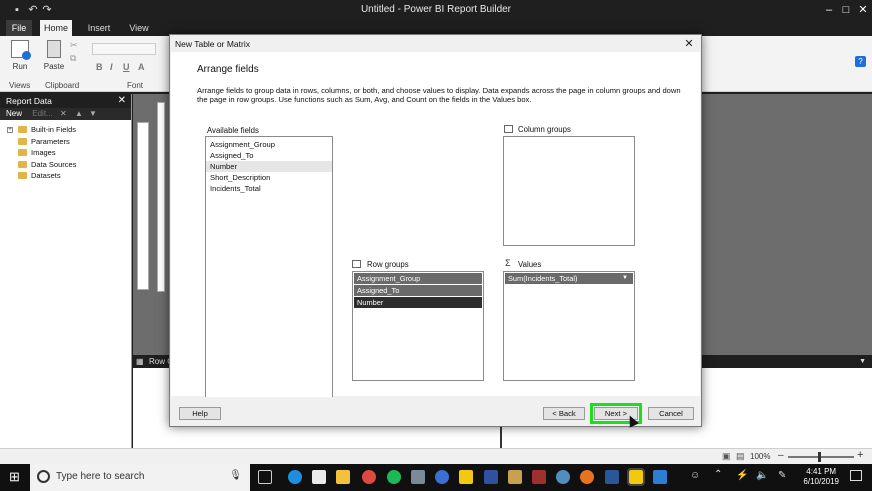 The width and height of the screenshot is (872, 491). I want to click on tab-home: Home, so click(56, 28).